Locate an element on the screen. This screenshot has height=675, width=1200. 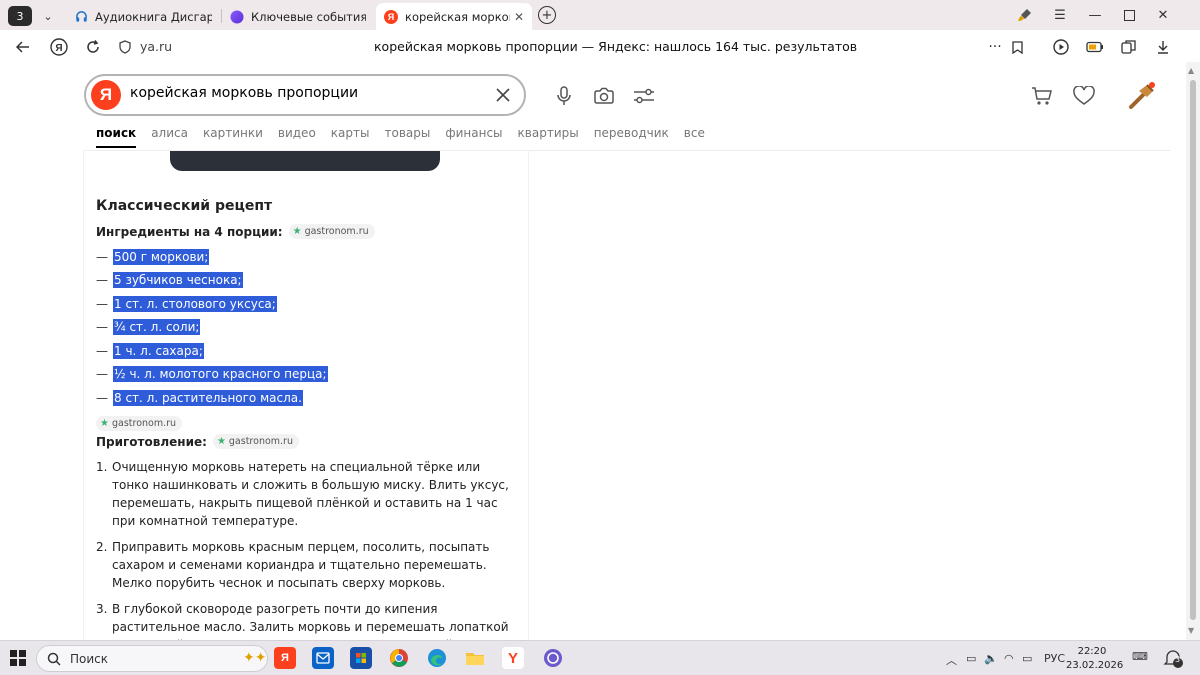
search-input is located at coordinates (305, 93).